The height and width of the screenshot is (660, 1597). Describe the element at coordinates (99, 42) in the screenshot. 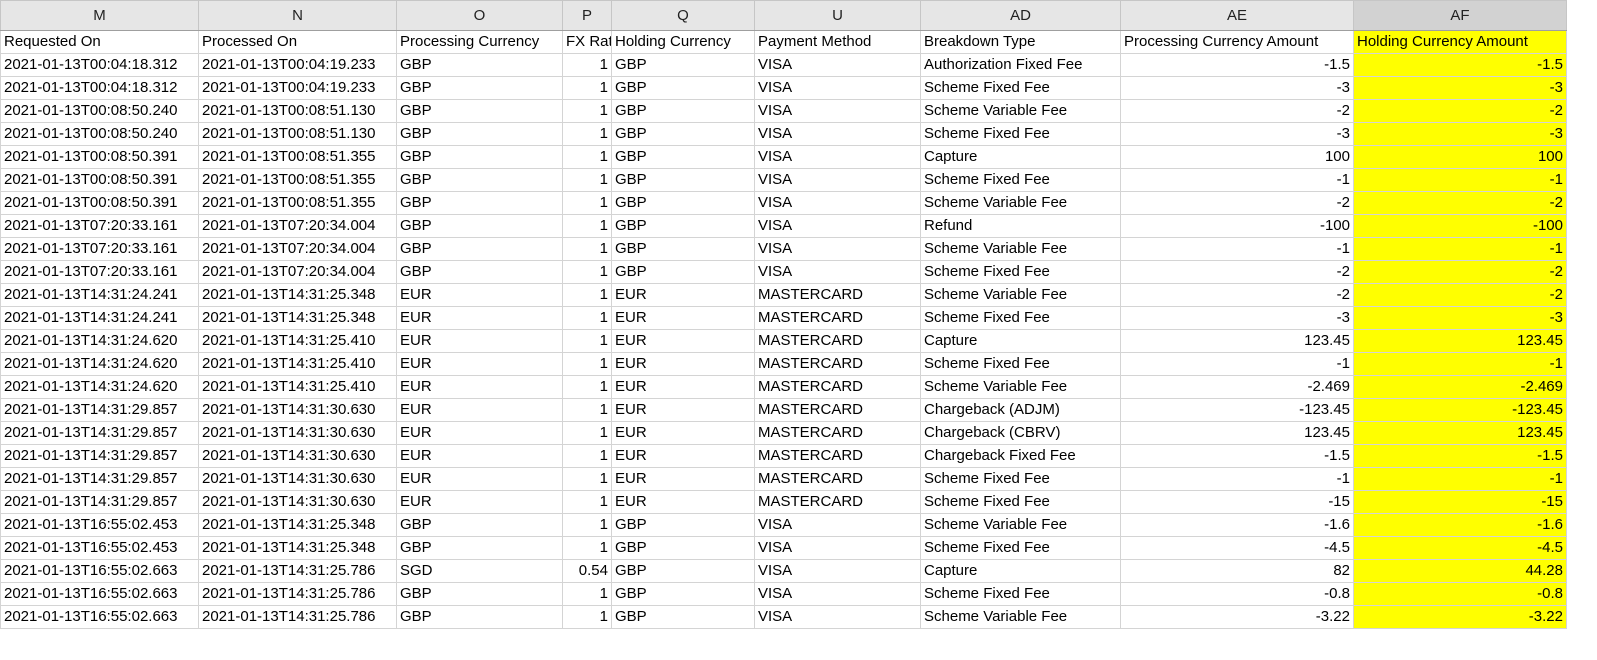

I see `header-cell-requested-on: Requested On` at that location.